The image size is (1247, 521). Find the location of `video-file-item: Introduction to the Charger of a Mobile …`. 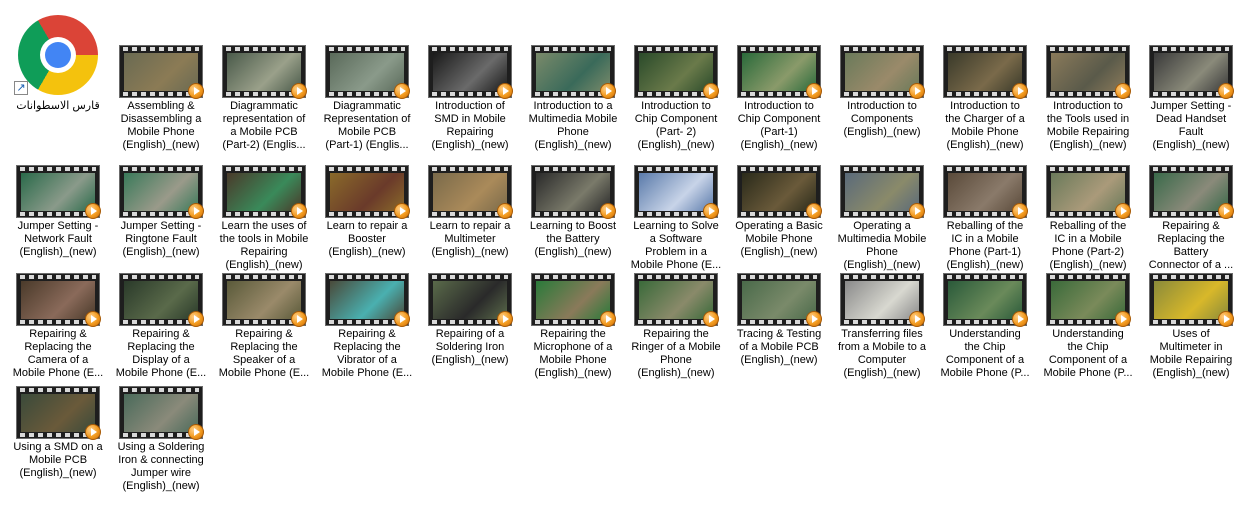

video-file-item: Introduction to the Charger of a Mobile … is located at coordinates (985, 80).